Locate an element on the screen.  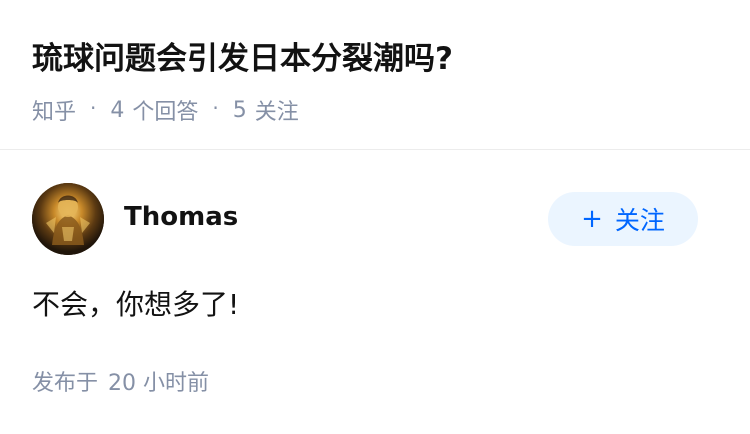
question-meta: 知乎 · 4 个回答 · 5 关注 is located at coordinates (165, 110).